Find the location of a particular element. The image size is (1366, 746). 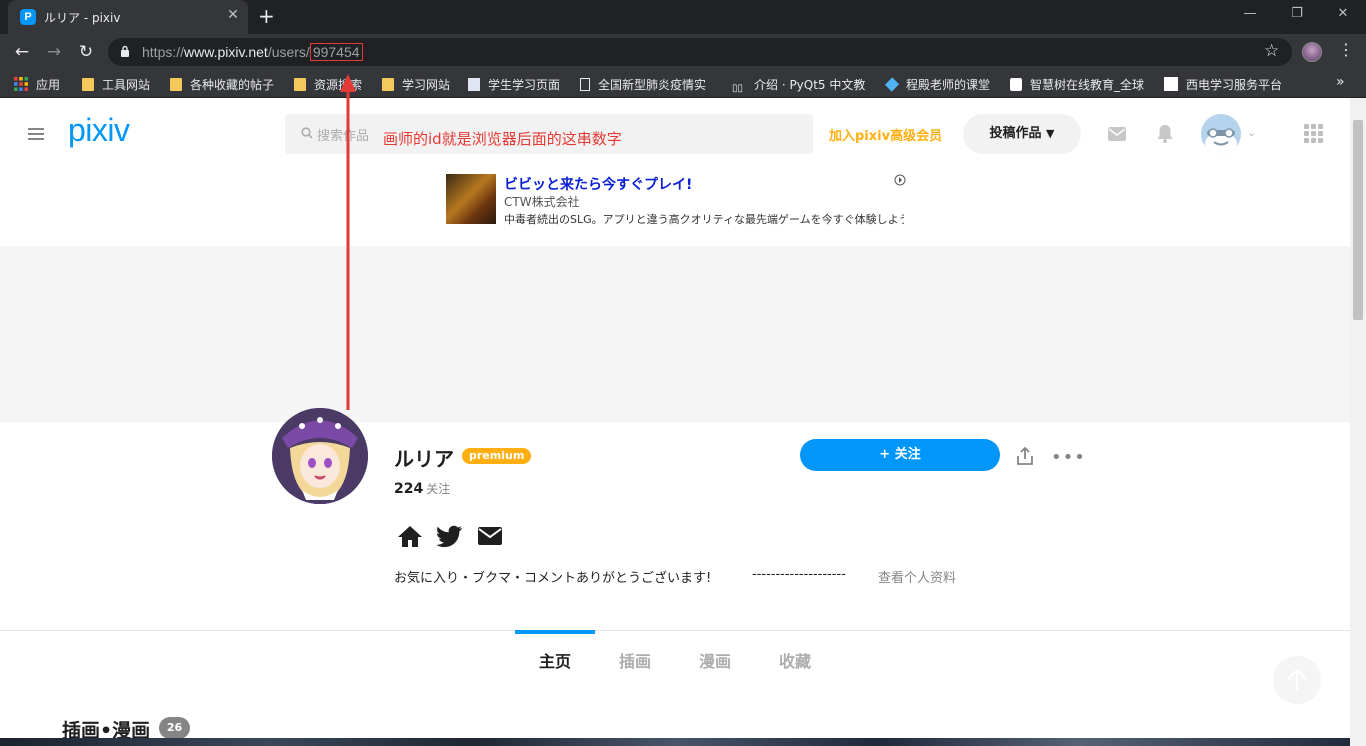

hamburger-menu-icon is located at coordinates (36, 134).